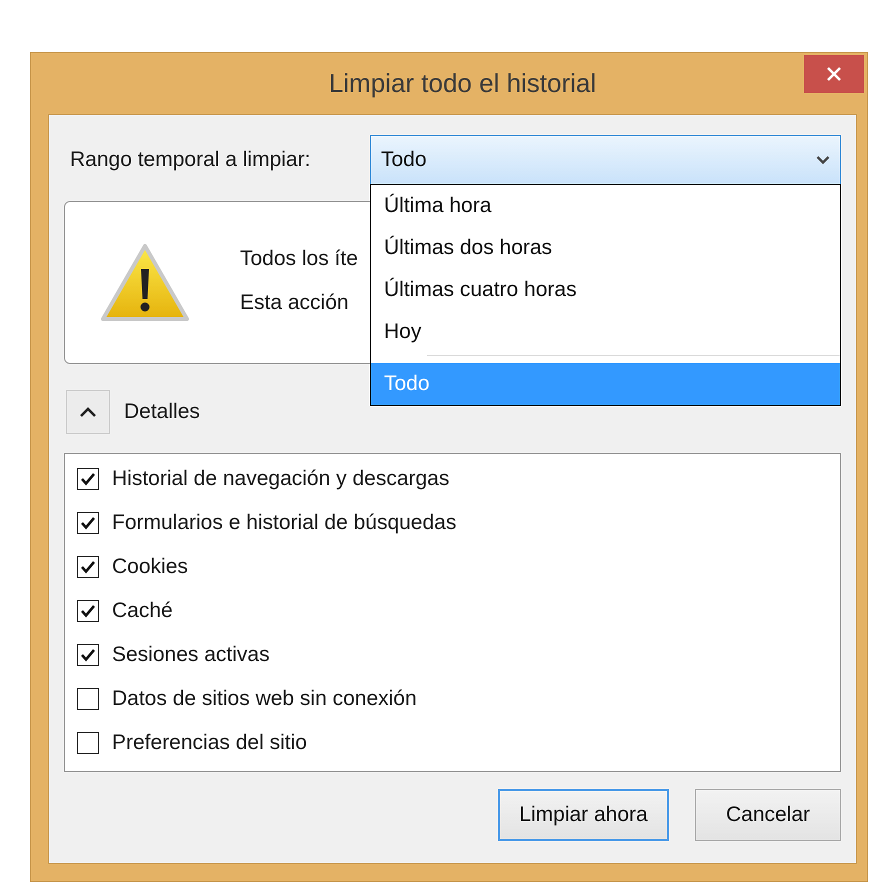 The image size is (869, 888). What do you see at coordinates (295, 302) in the screenshot?
I see `warning-text: Esta acción` at bounding box center [295, 302].